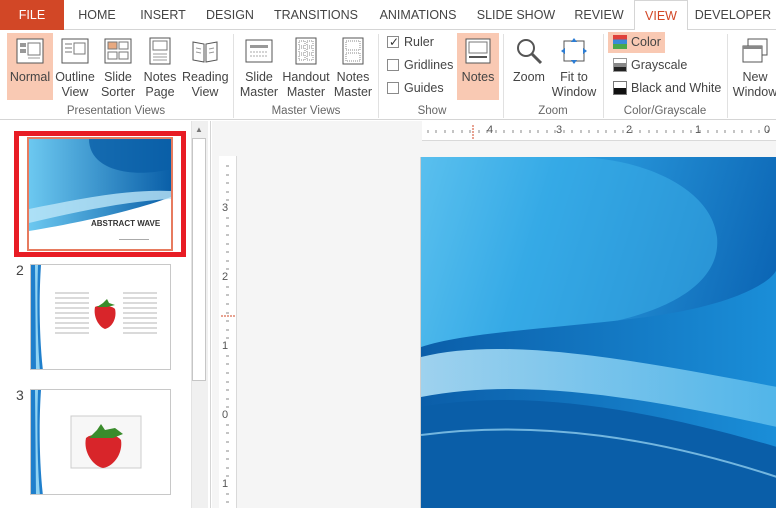  What do you see at coordinates (574, 84) in the screenshot?
I see `fit-to-window-label: Fit to Window` at bounding box center [574, 84].